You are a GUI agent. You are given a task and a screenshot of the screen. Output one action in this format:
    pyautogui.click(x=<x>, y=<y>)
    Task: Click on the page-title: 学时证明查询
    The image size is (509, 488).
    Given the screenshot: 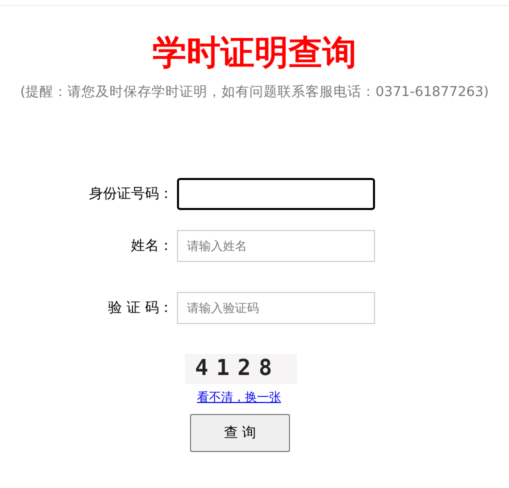 What is the action you would take?
    pyautogui.click(x=255, y=53)
    